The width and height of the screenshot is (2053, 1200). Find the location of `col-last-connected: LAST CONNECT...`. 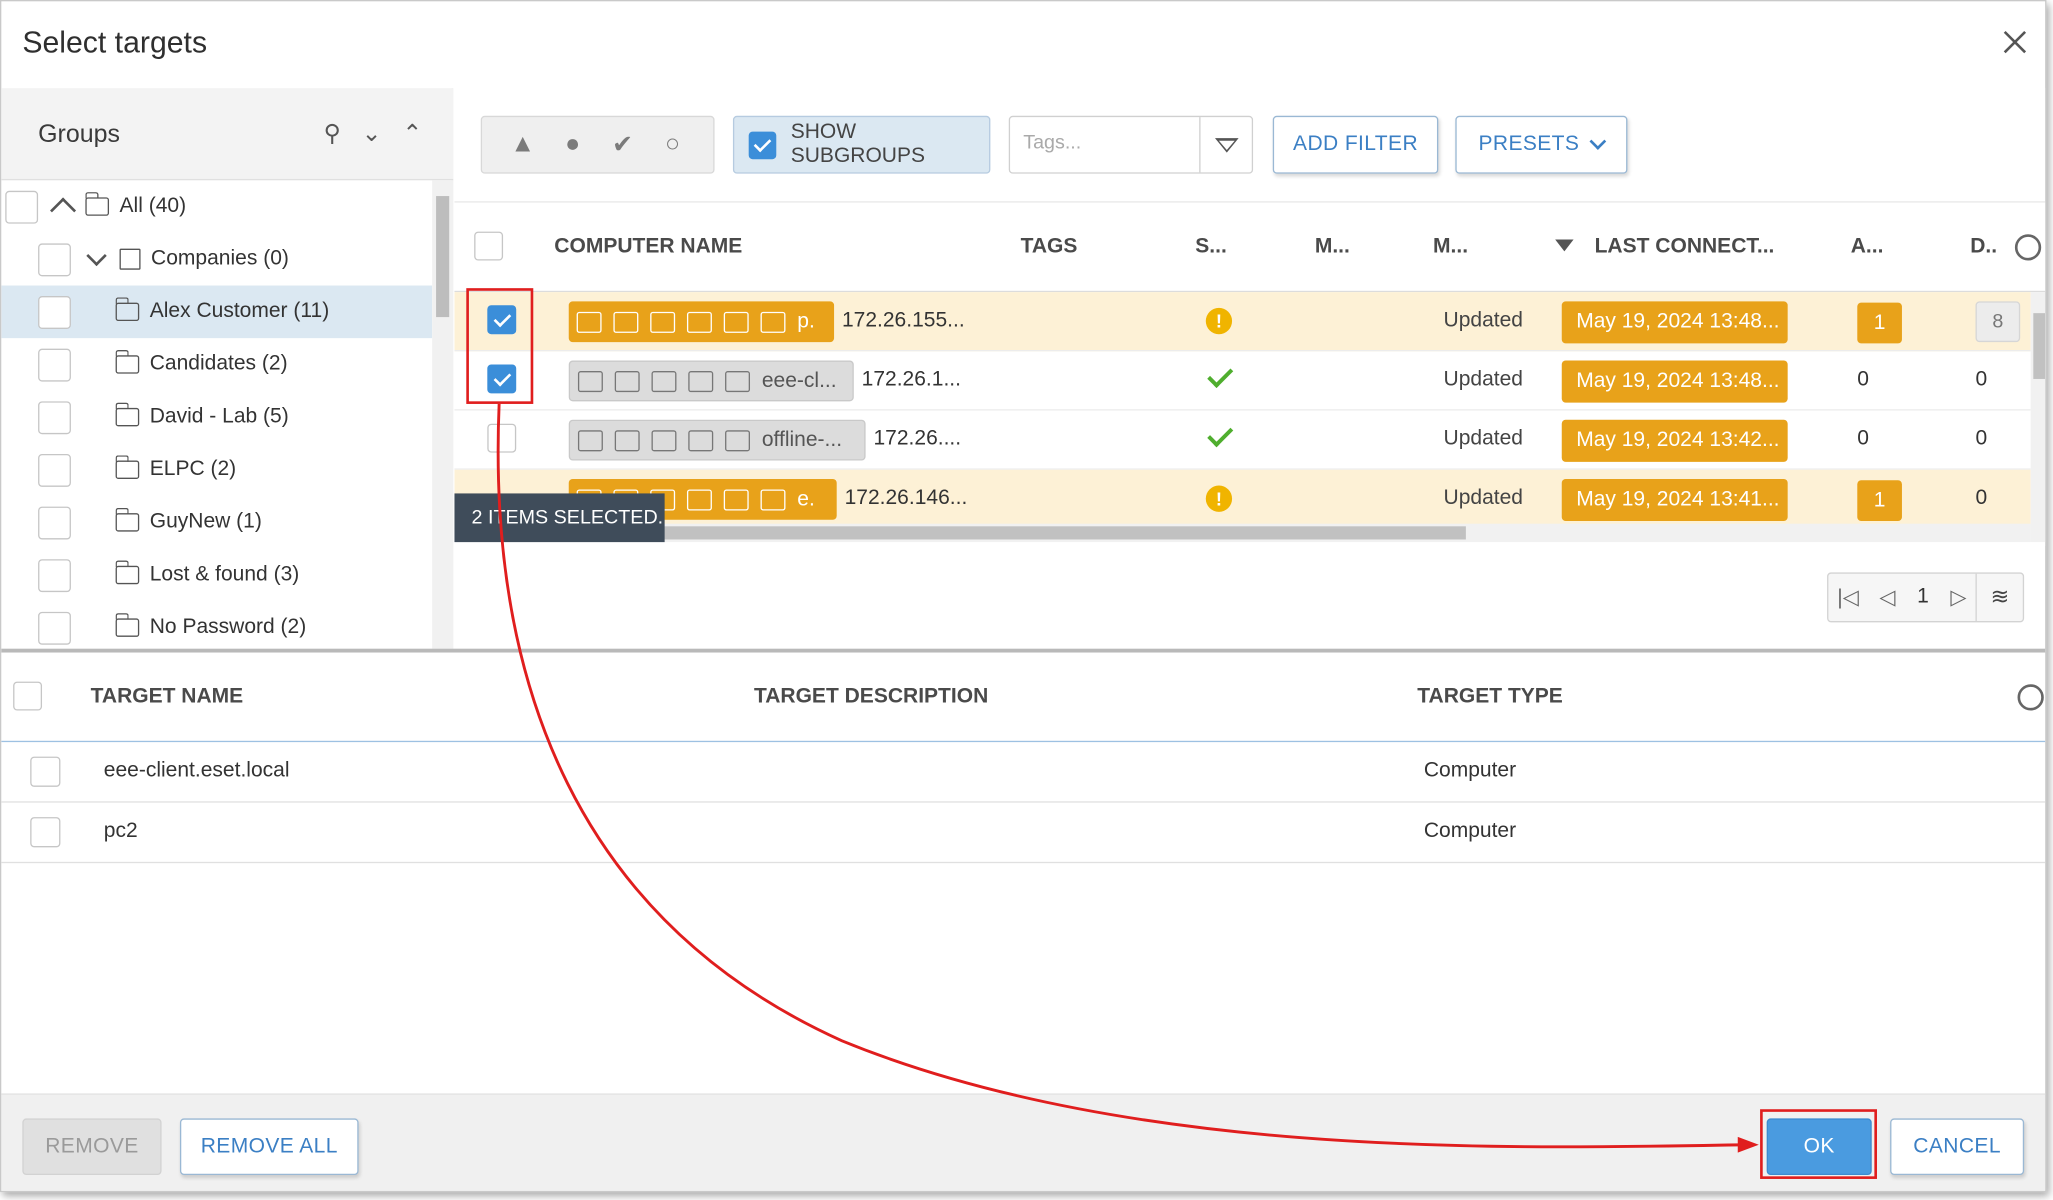

col-last-connected: LAST CONNECT... is located at coordinates (1685, 248).